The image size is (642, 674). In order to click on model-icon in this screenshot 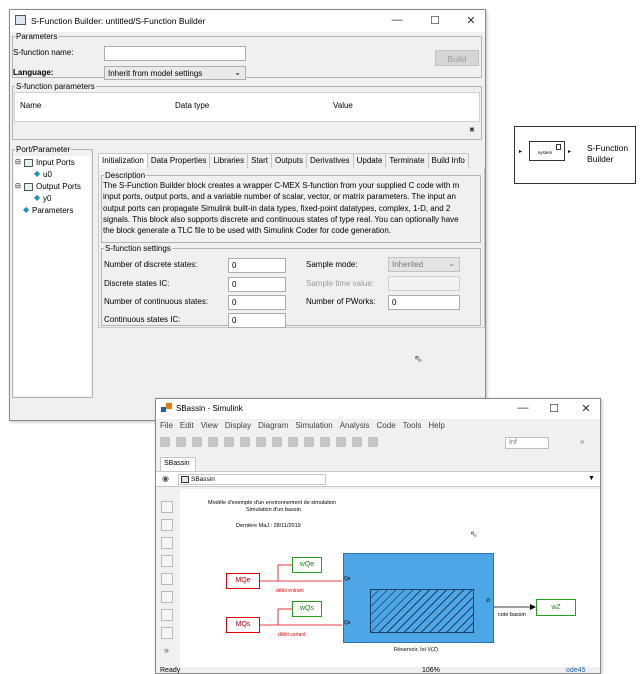, I will do `click(185, 479)`.